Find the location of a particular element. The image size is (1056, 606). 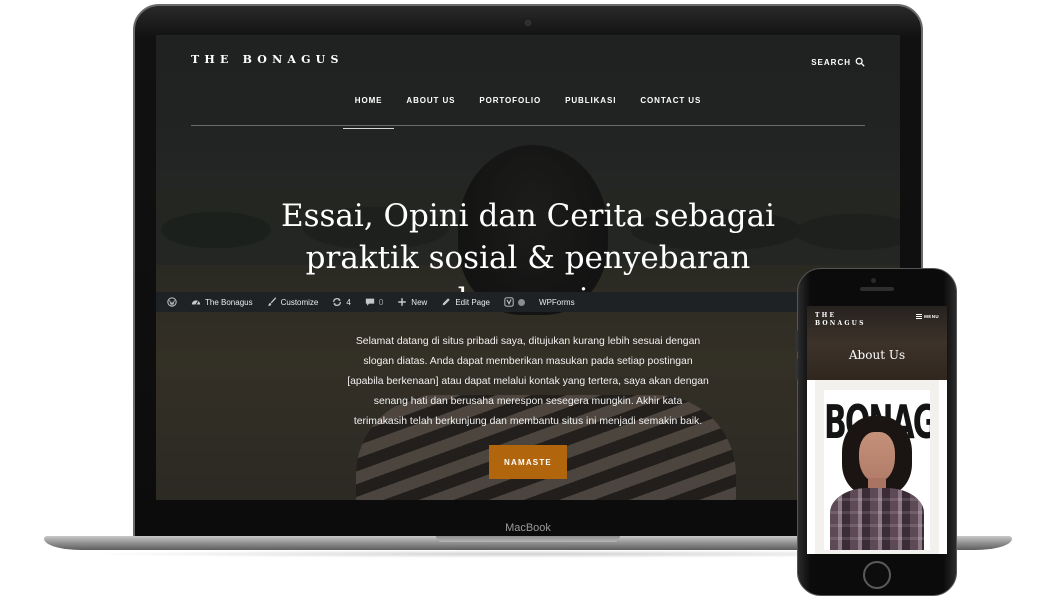

updates-icon is located at coordinates (337, 302).